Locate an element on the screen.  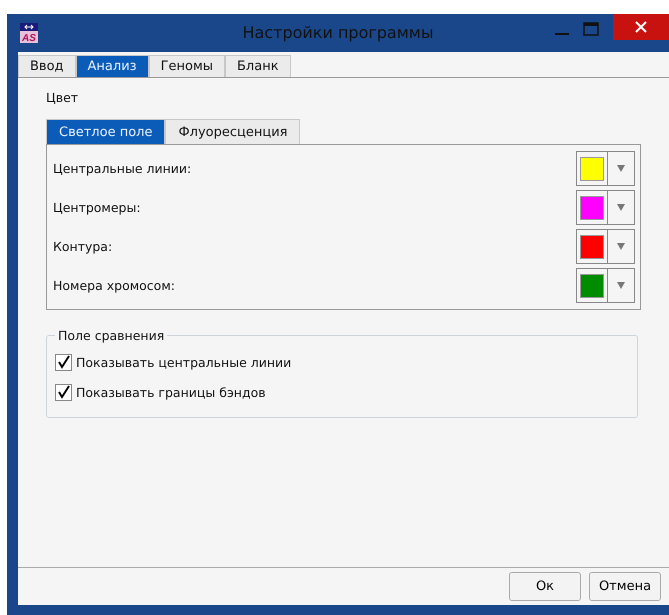
tab: Ввод is located at coordinates (47, 66).